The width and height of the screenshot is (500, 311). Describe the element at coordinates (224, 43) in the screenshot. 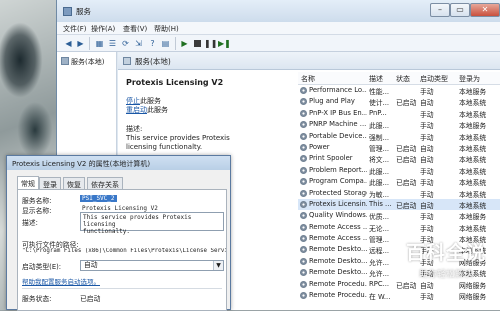

I see `restart-service-icon: ▶❚` at that location.